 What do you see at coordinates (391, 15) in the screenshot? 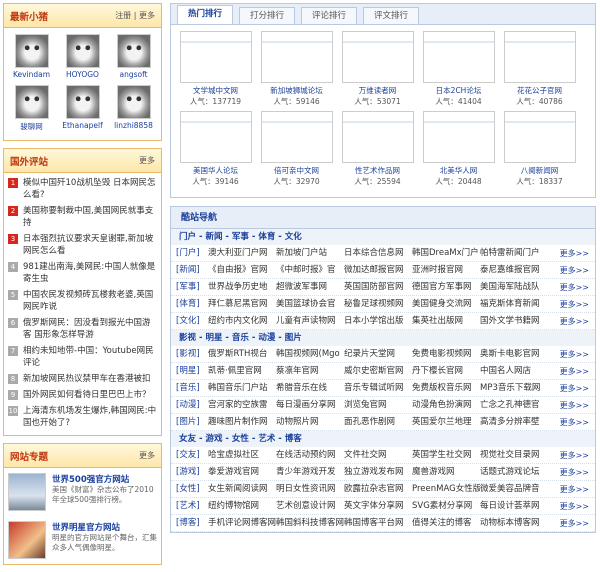
I see `tab-reviews: 评文排行` at bounding box center [391, 15].